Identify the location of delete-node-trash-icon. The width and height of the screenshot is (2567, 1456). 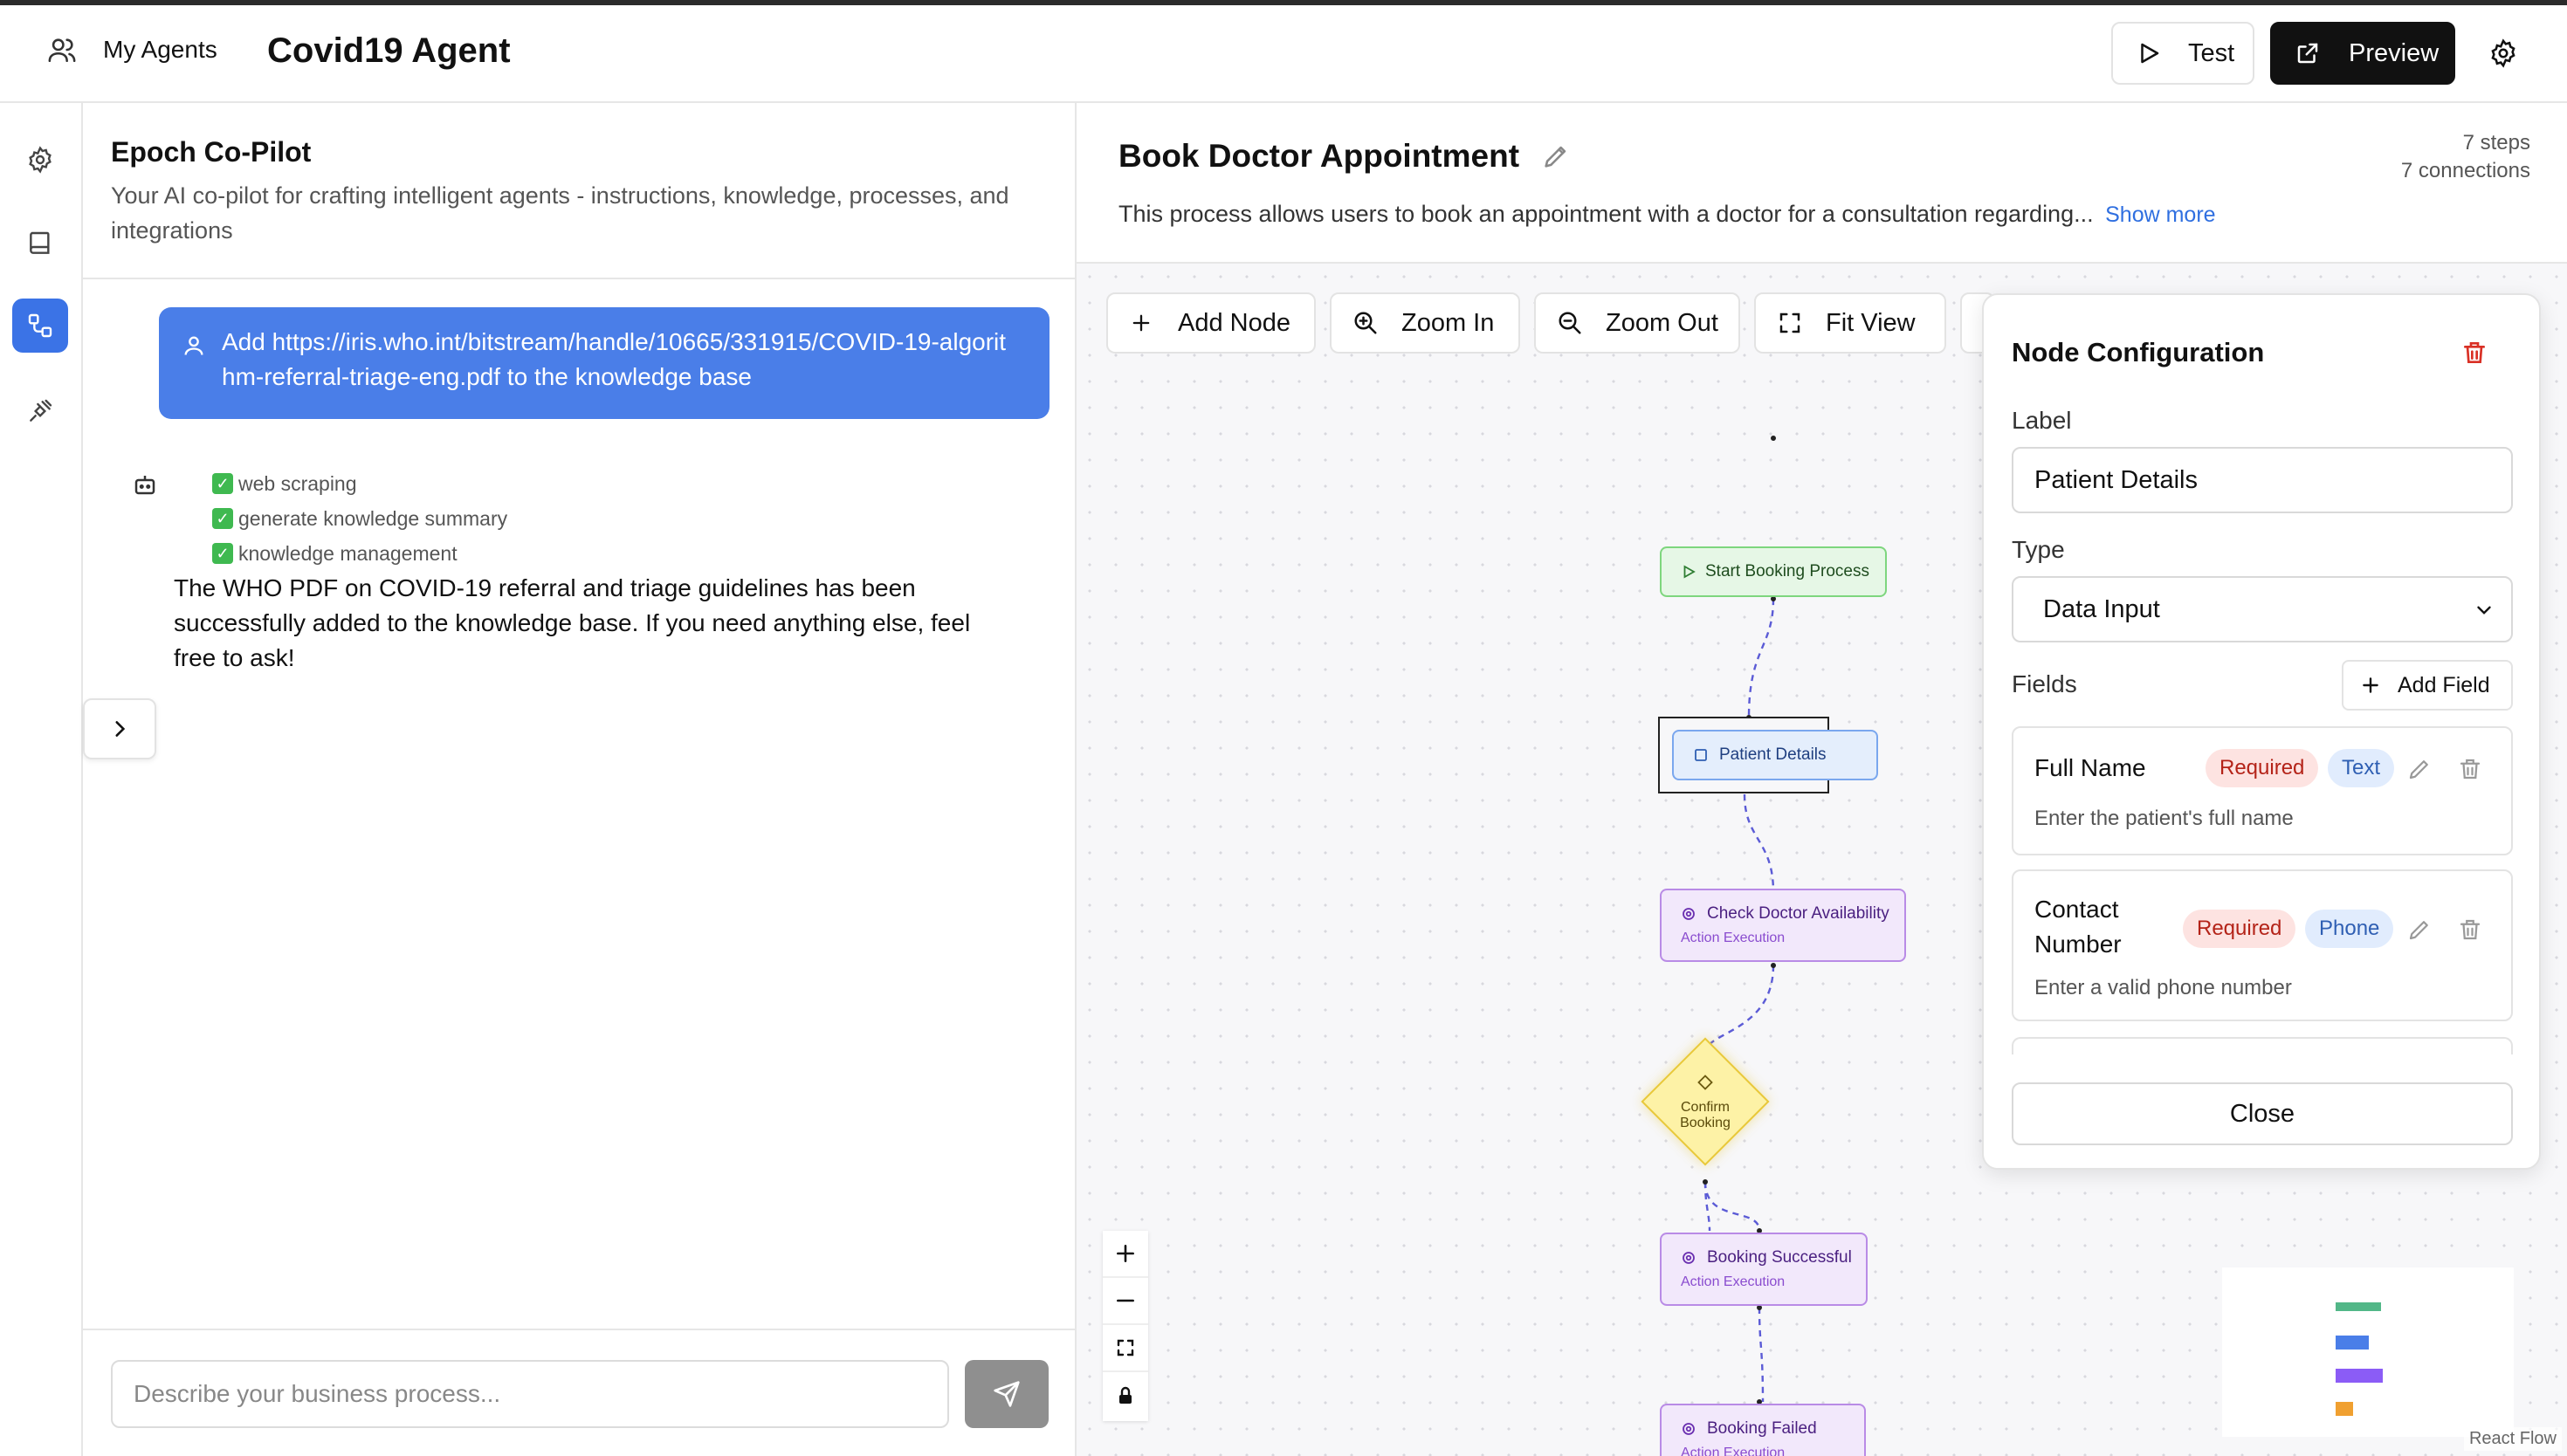
(2474, 353).